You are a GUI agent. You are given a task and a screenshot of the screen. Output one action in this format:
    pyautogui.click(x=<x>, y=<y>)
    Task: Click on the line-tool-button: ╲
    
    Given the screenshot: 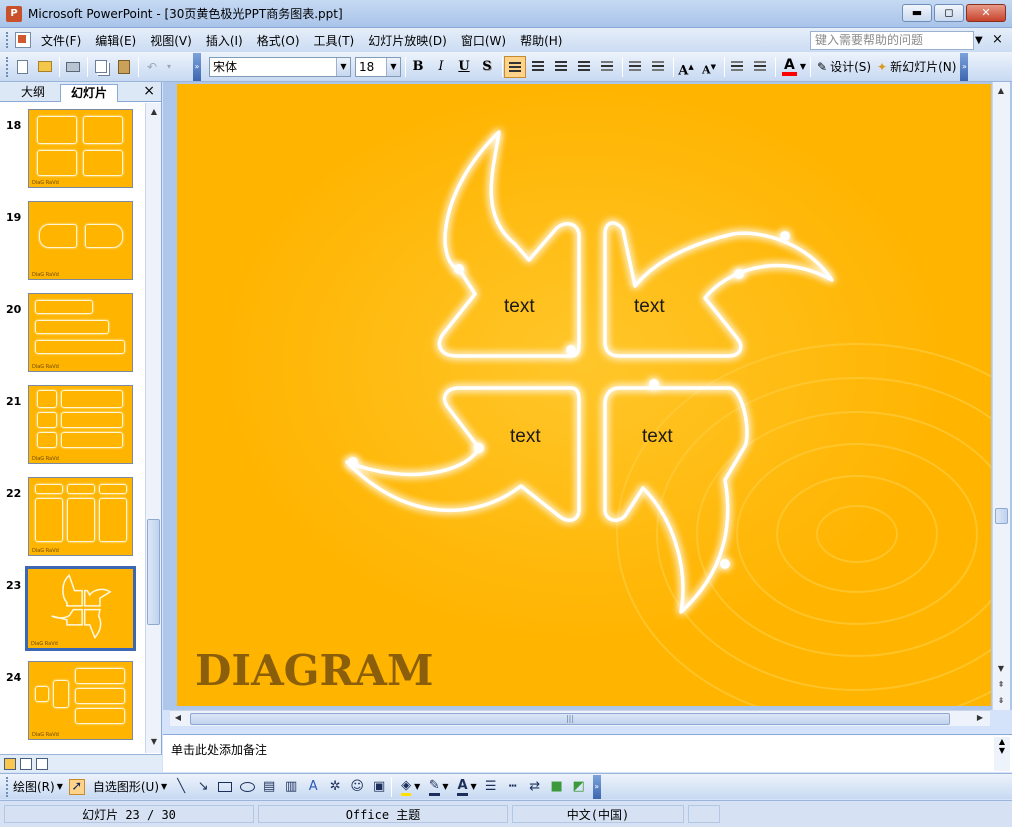 What is the action you would take?
    pyautogui.click(x=181, y=787)
    